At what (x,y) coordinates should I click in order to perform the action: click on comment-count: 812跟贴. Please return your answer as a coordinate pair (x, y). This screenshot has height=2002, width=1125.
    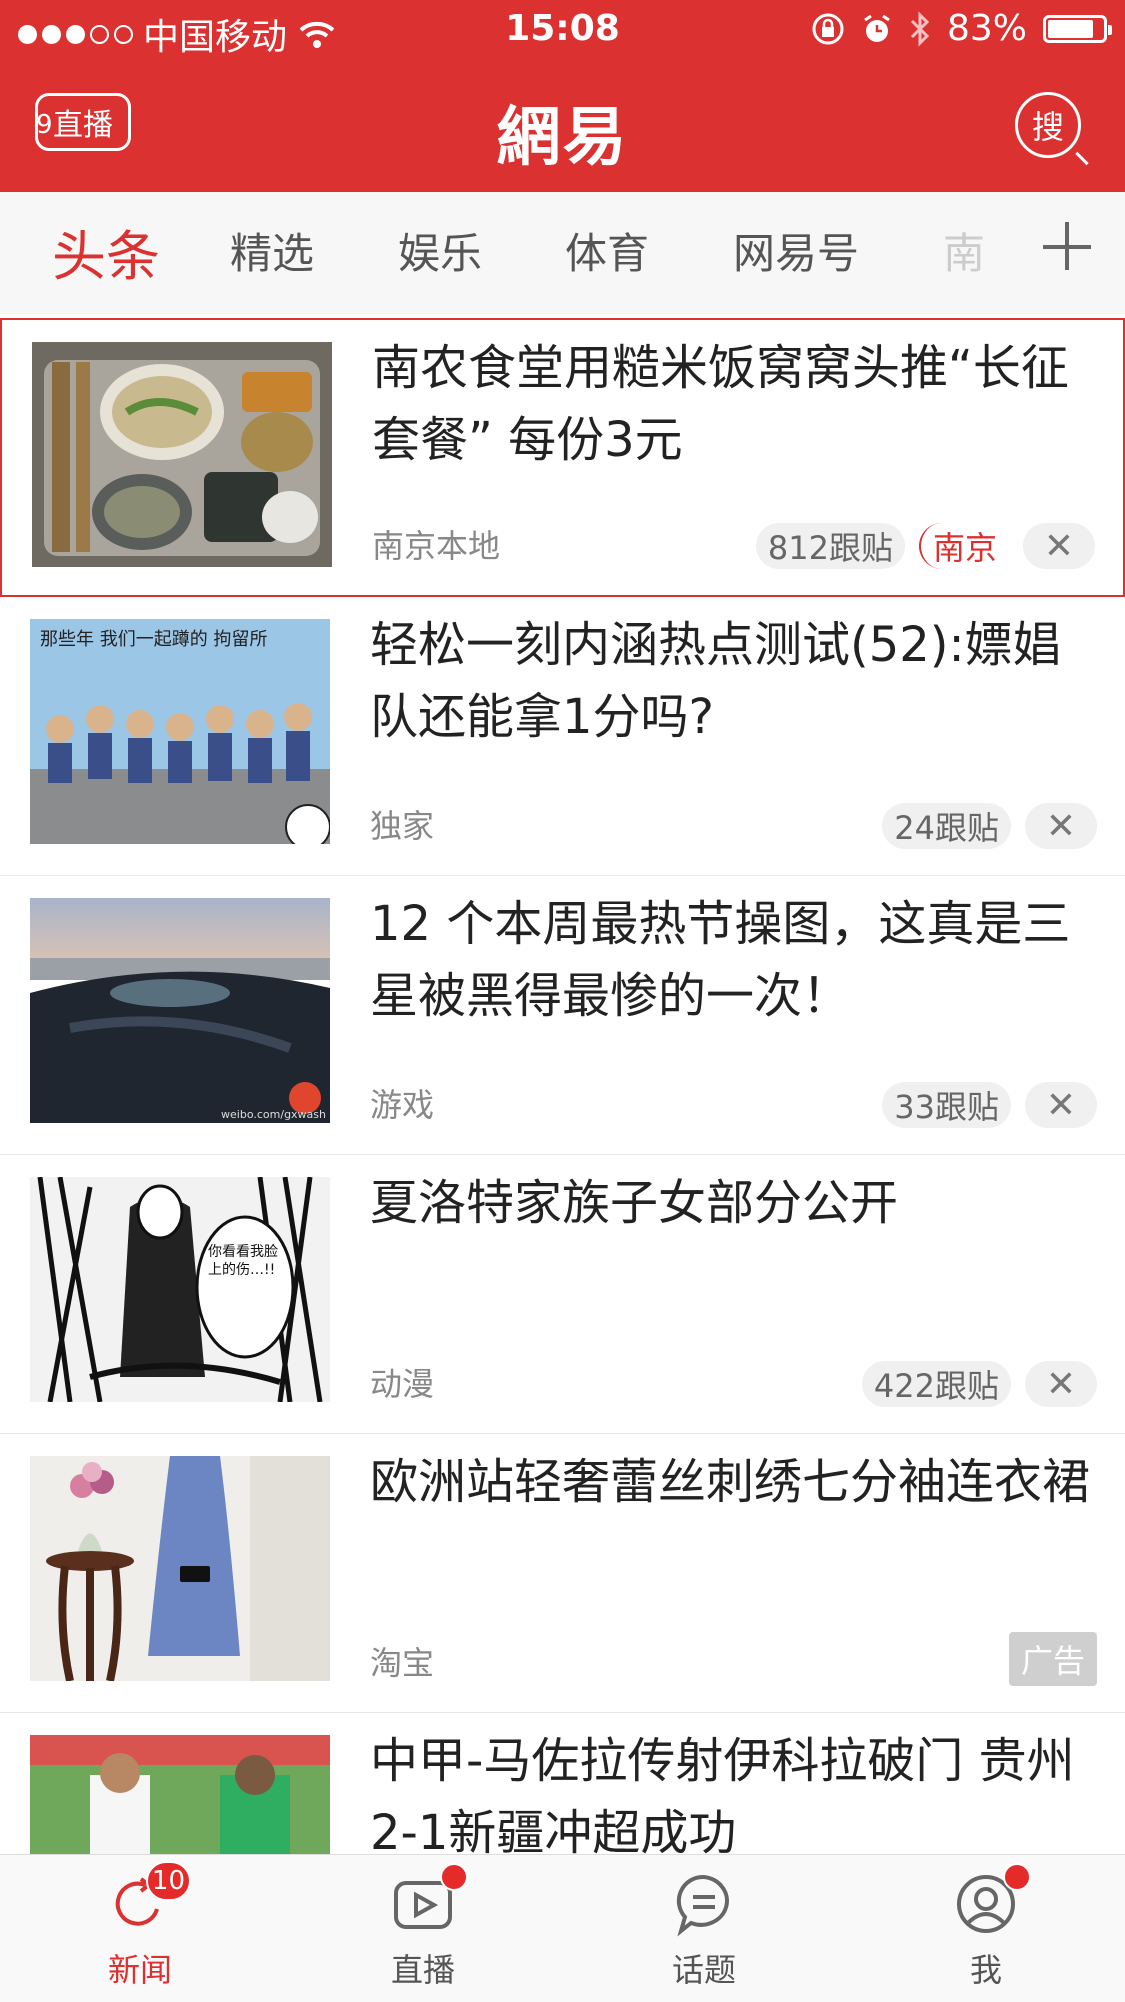
    Looking at the image, I should click on (830, 546).